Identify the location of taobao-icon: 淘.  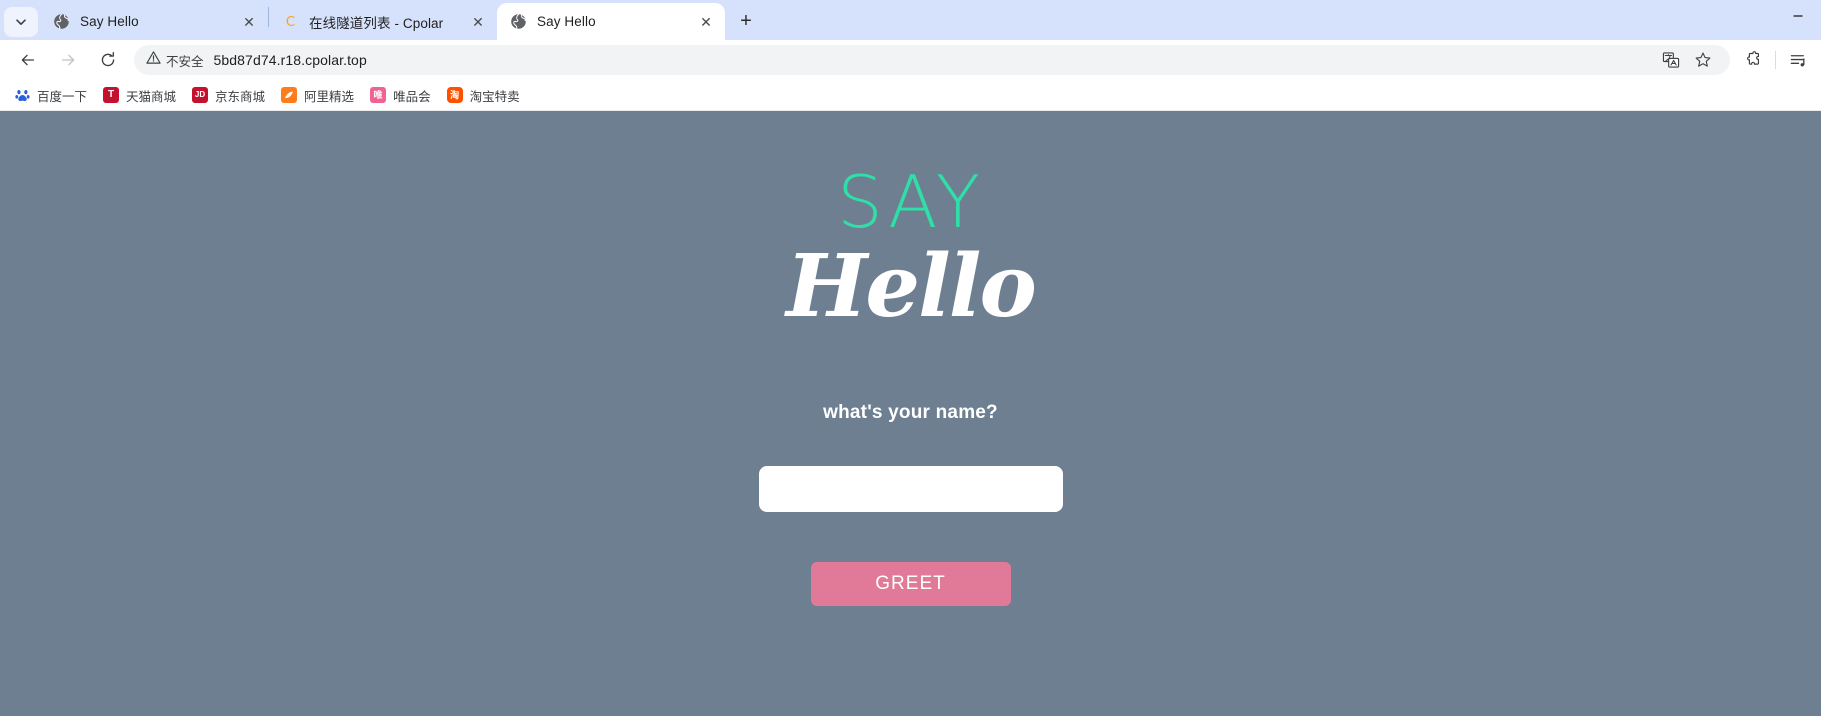
(454, 95).